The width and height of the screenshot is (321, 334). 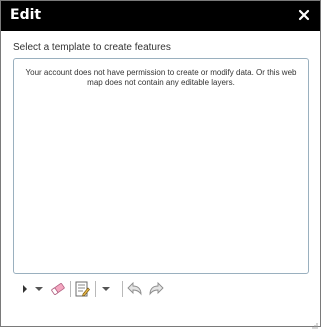 I want to click on select-dropdown-button, so click(x=39, y=289).